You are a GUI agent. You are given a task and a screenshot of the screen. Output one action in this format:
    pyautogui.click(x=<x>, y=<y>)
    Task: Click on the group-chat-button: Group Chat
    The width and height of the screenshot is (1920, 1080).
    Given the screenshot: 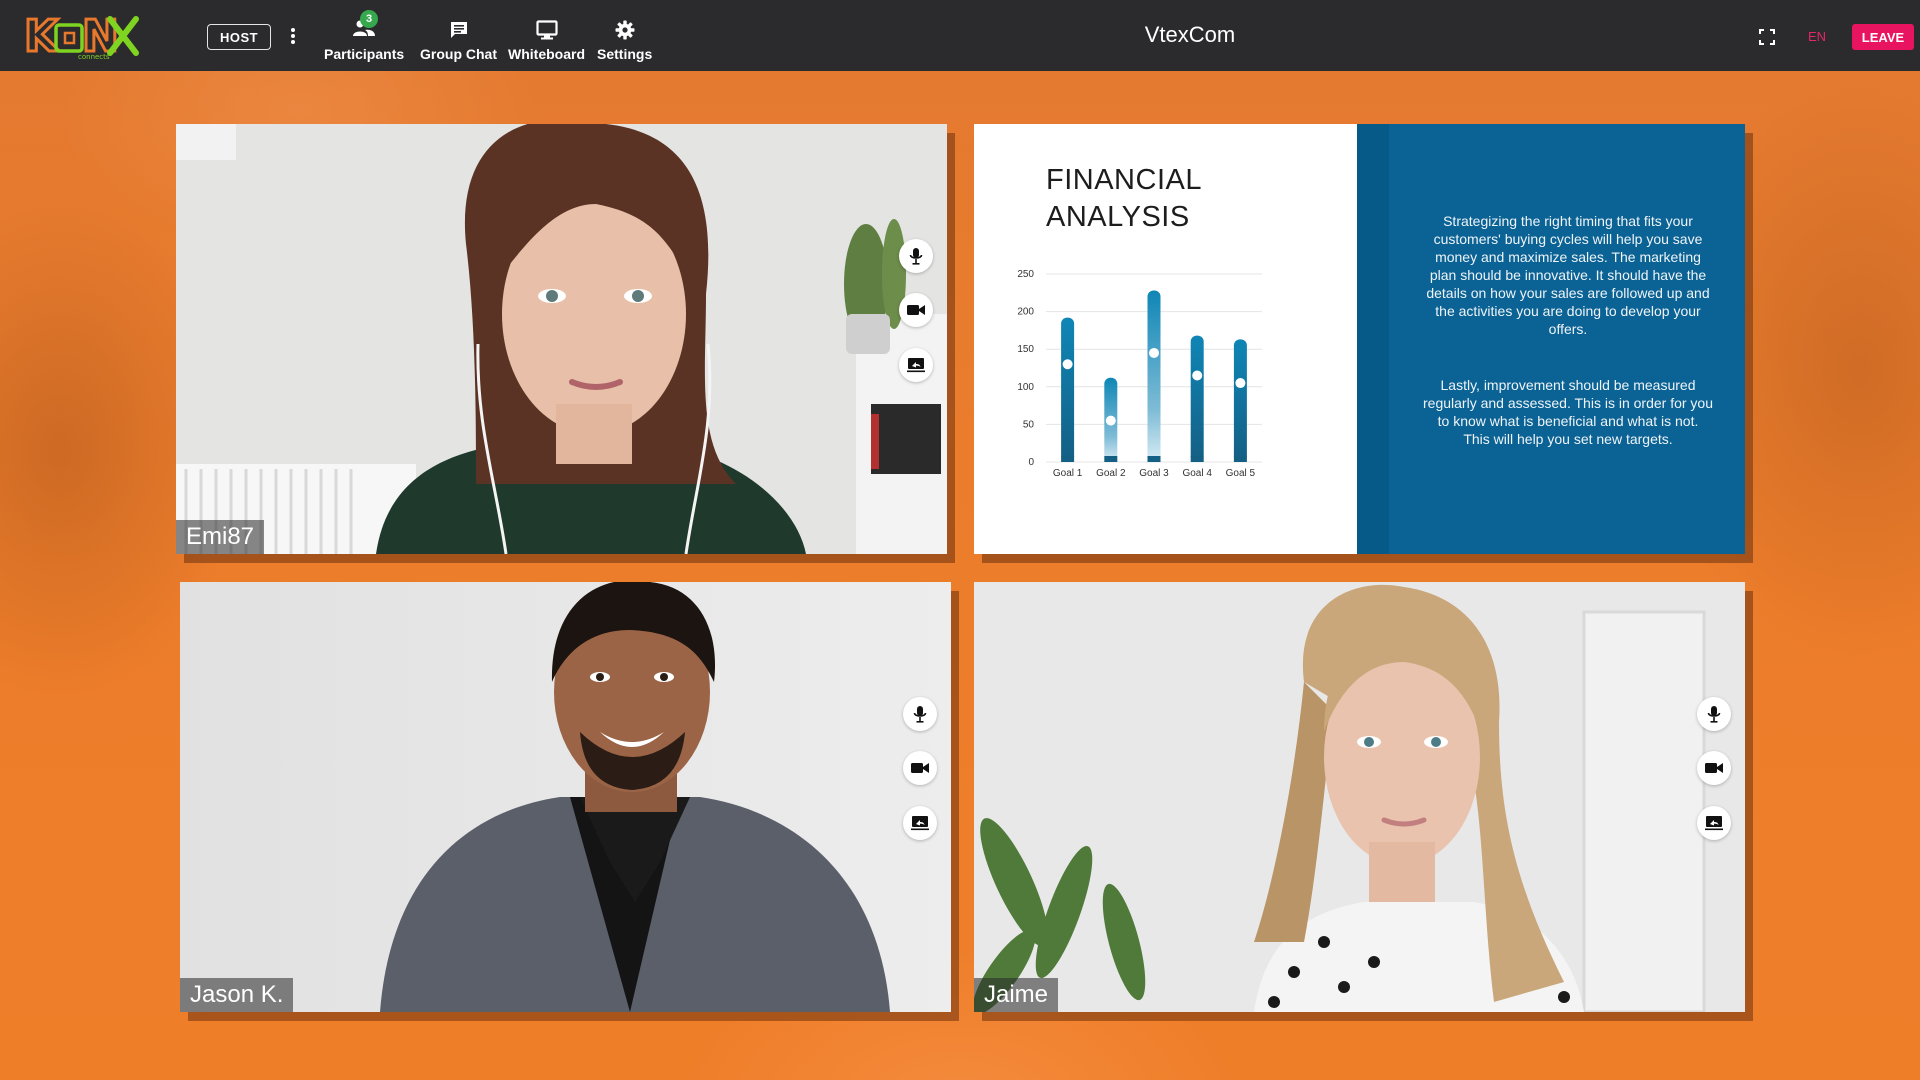 What is the action you would take?
    pyautogui.click(x=458, y=38)
    